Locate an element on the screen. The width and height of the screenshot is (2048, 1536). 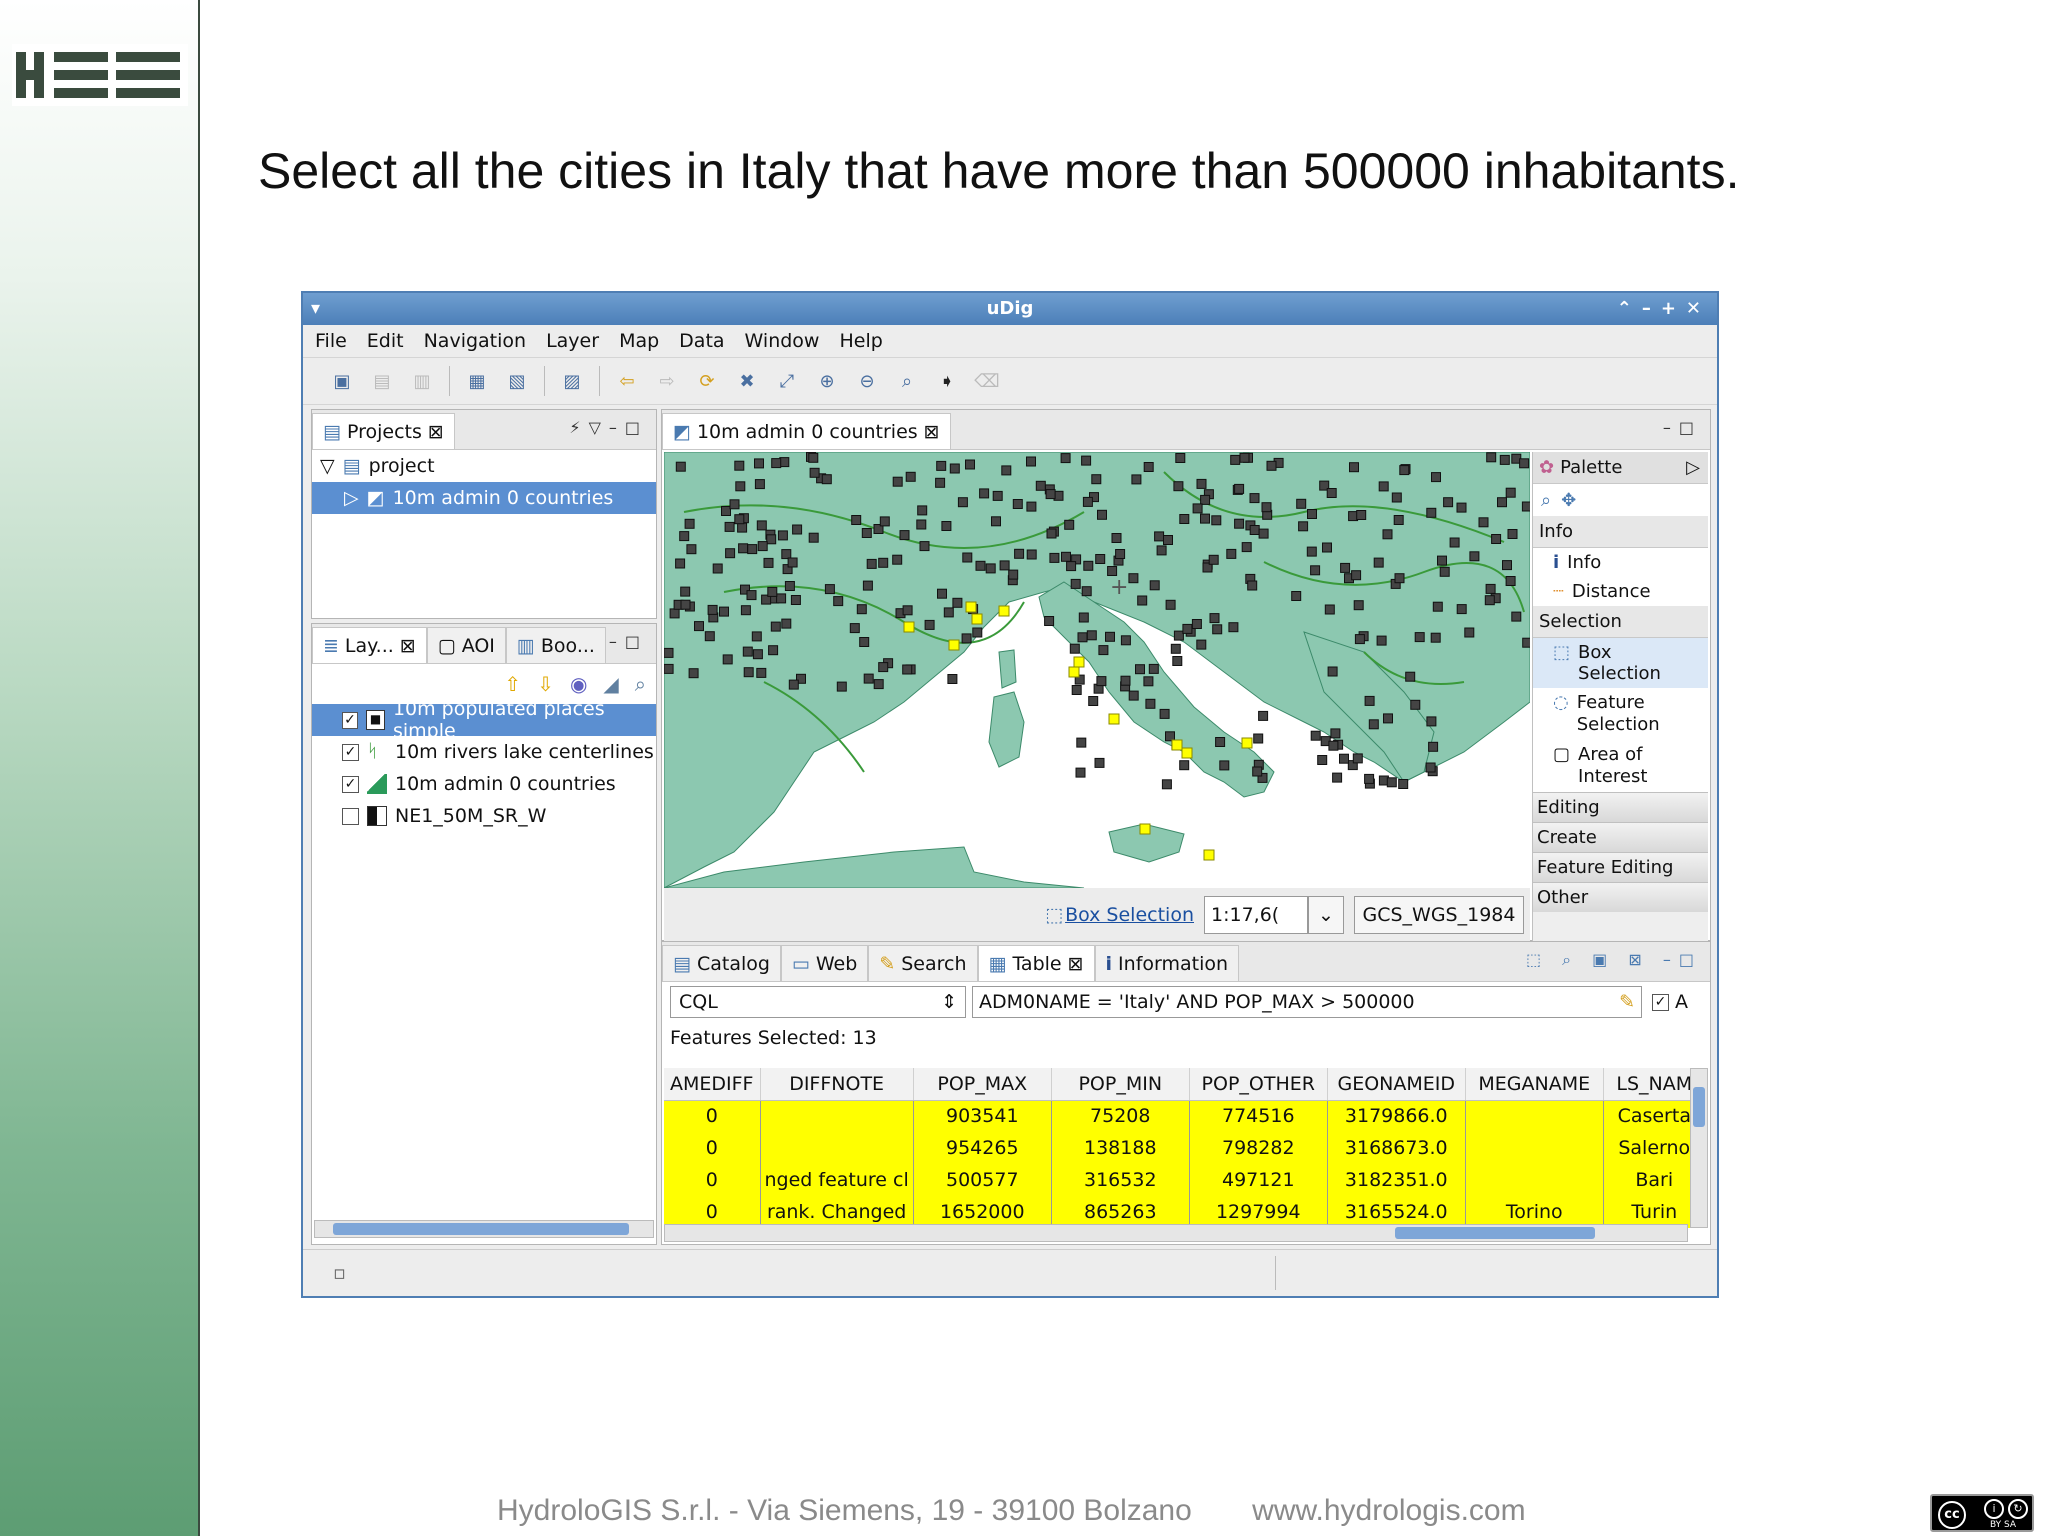
edit-icon: ◢ is located at coordinates (610, 684).